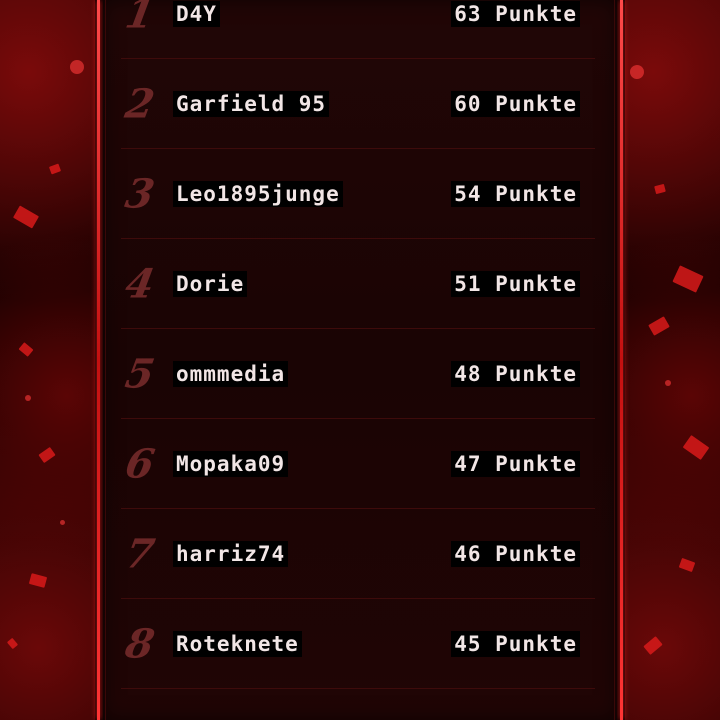 The image size is (720, 720). I want to click on player-name: harriz74, so click(231, 553).